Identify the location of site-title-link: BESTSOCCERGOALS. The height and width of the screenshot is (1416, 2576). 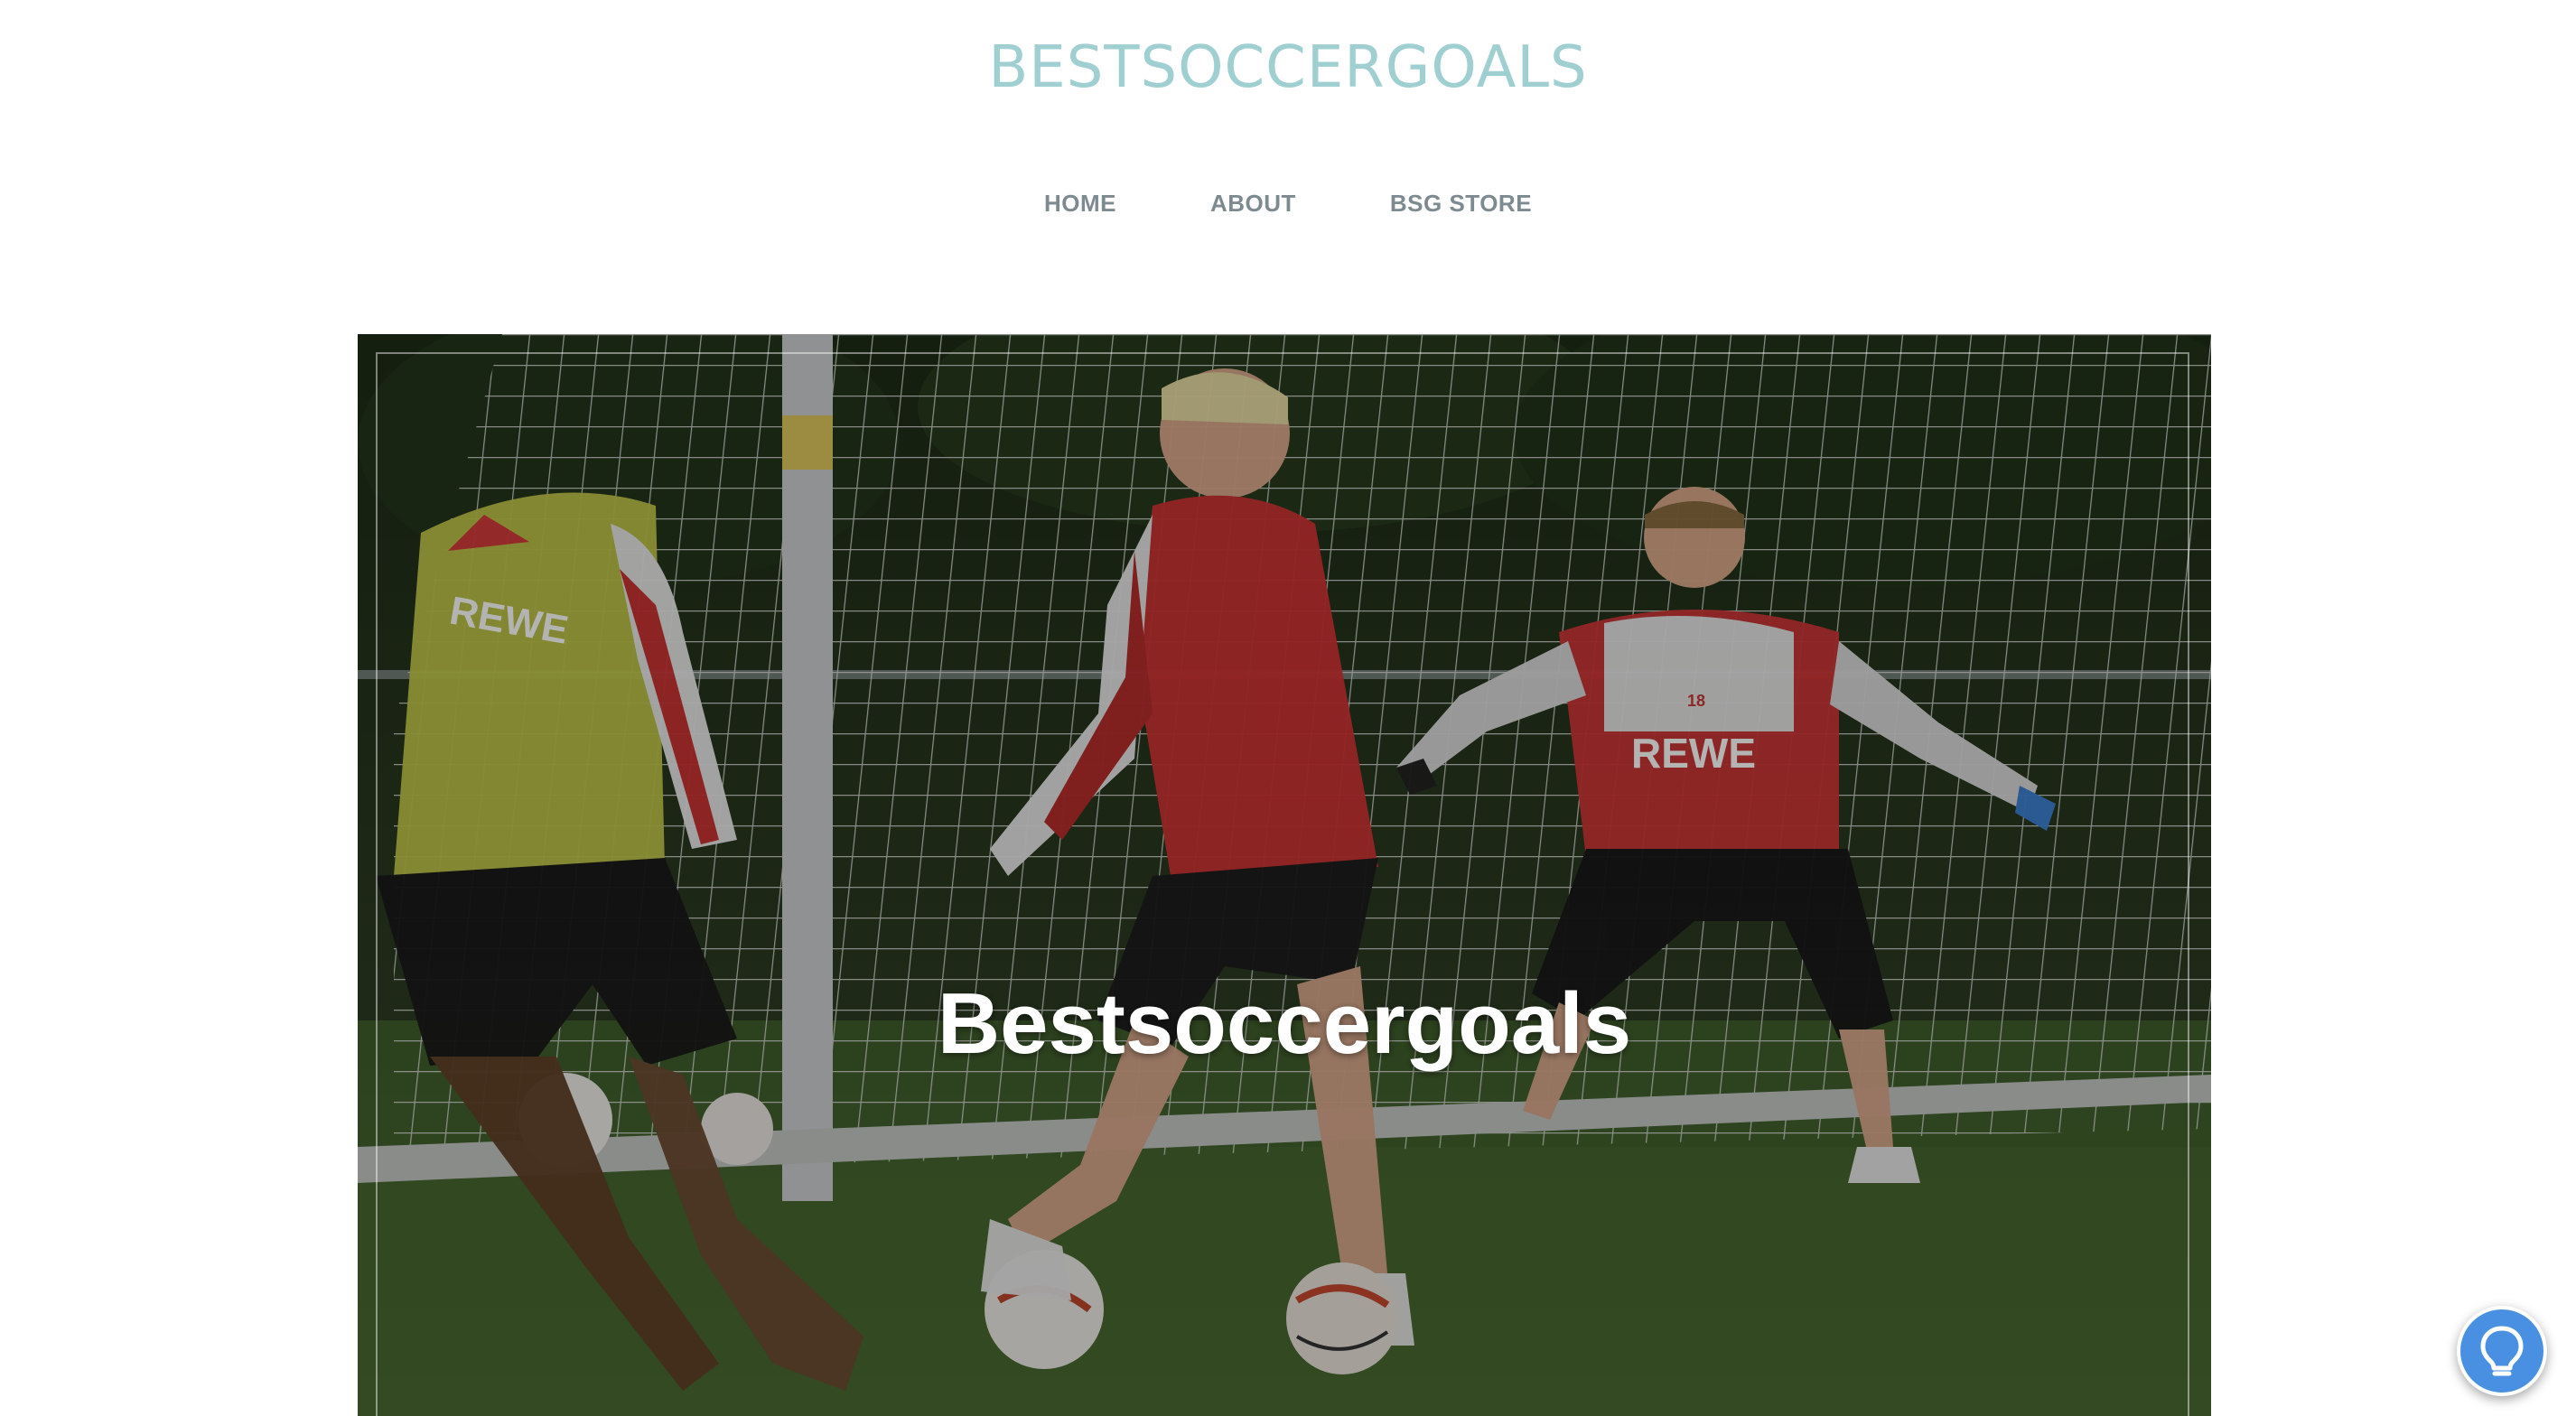
(1288, 67).